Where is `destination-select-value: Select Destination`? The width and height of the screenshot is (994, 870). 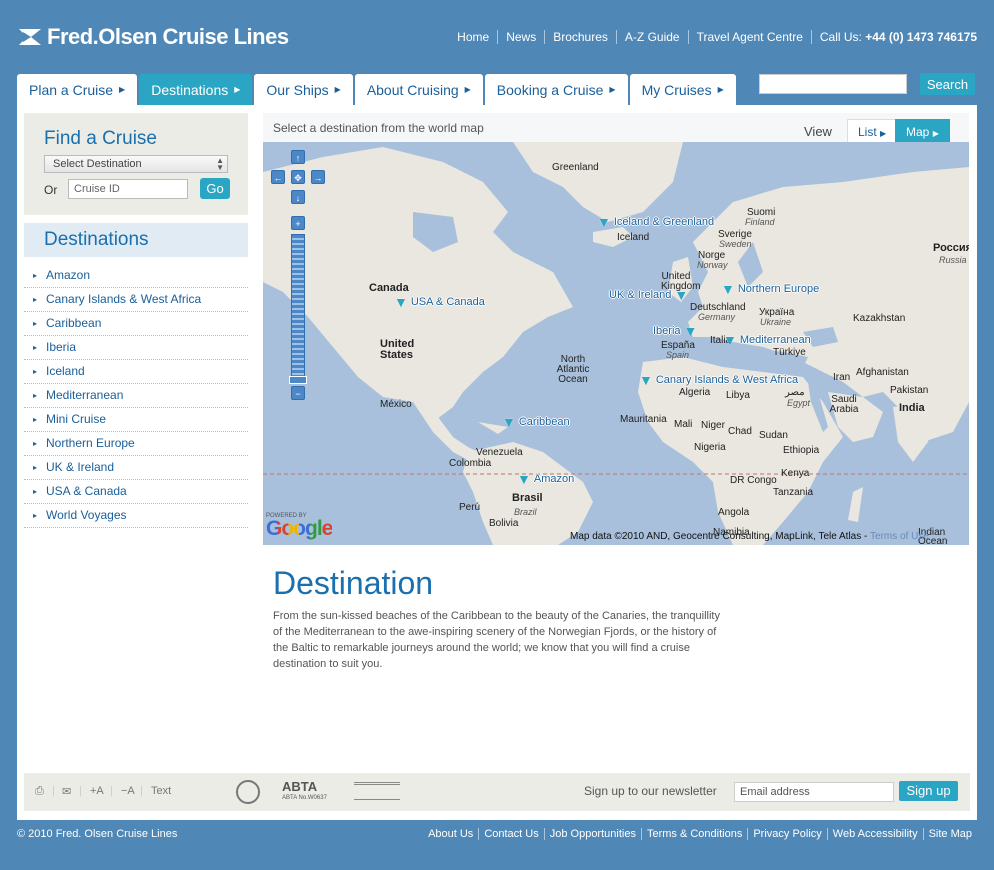 destination-select-value: Select Destination is located at coordinates (97, 164).